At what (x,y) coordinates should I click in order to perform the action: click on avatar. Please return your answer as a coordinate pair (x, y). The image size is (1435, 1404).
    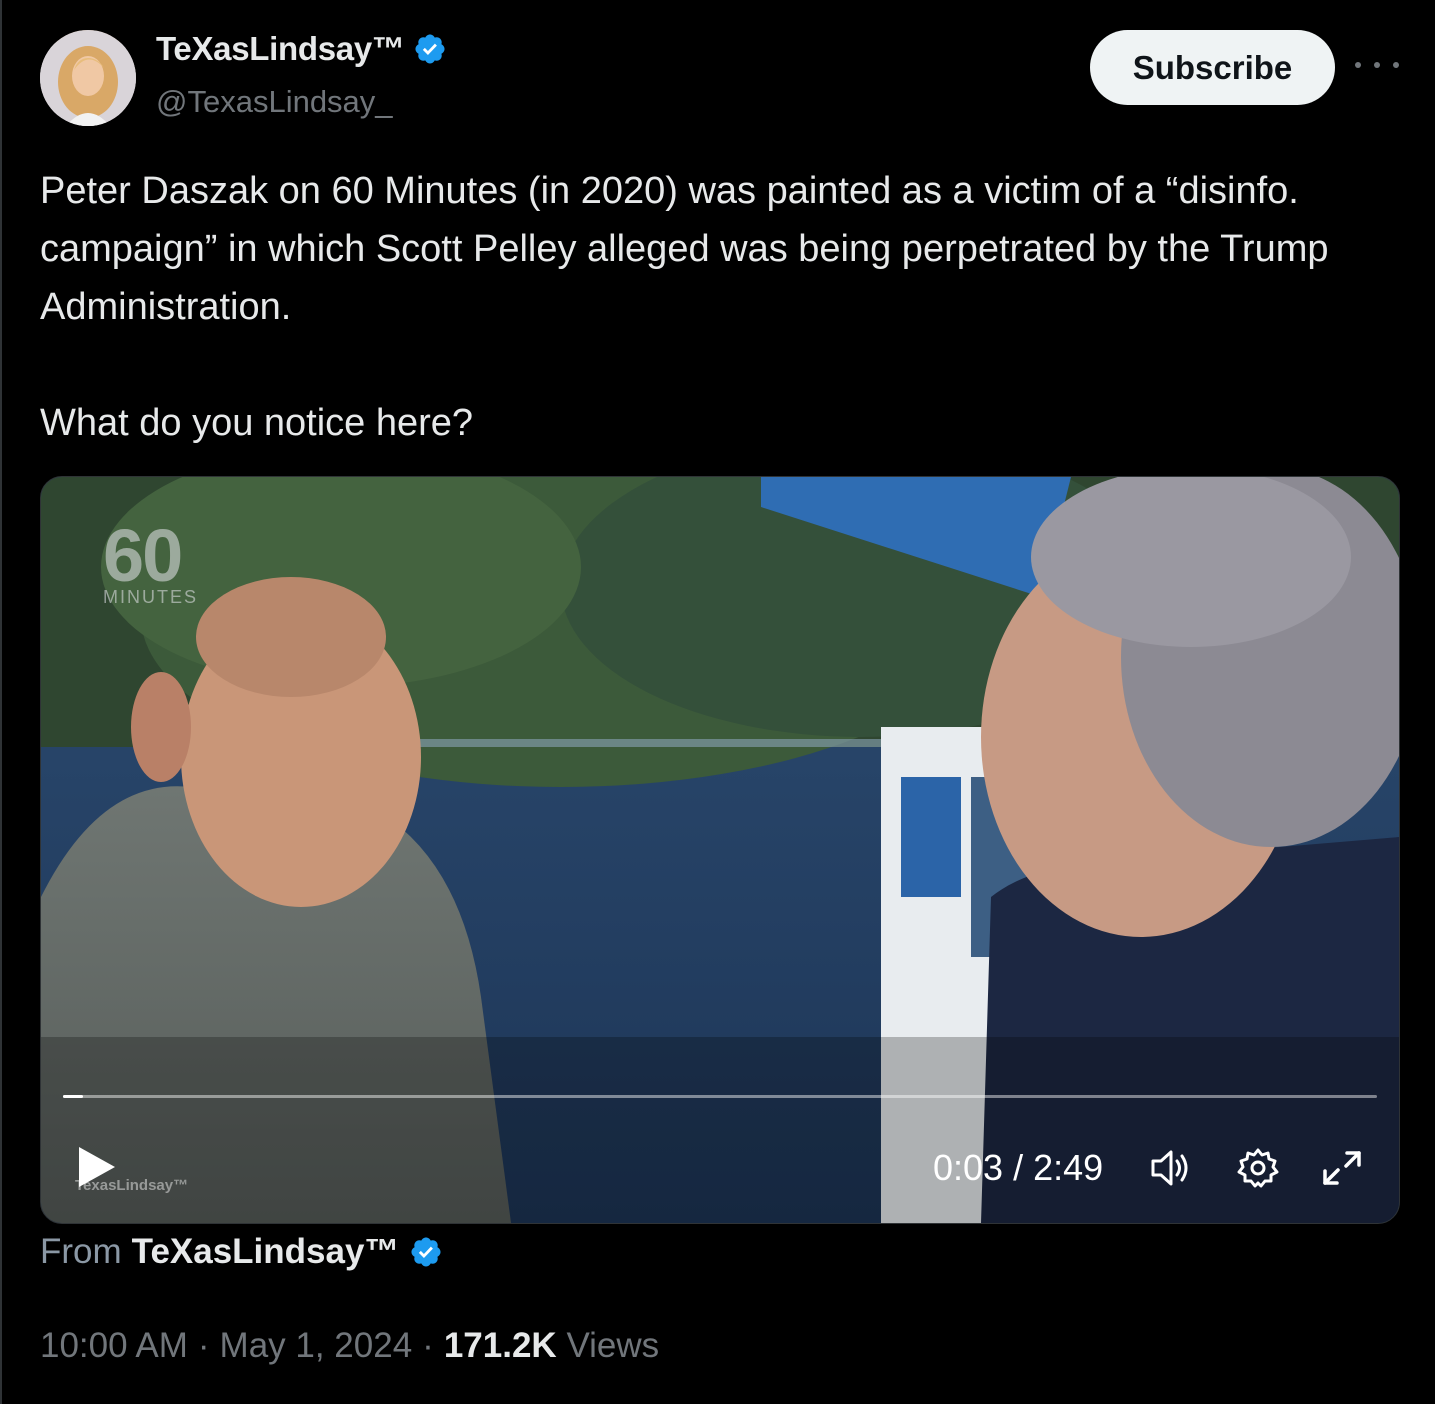
    Looking at the image, I should click on (88, 78).